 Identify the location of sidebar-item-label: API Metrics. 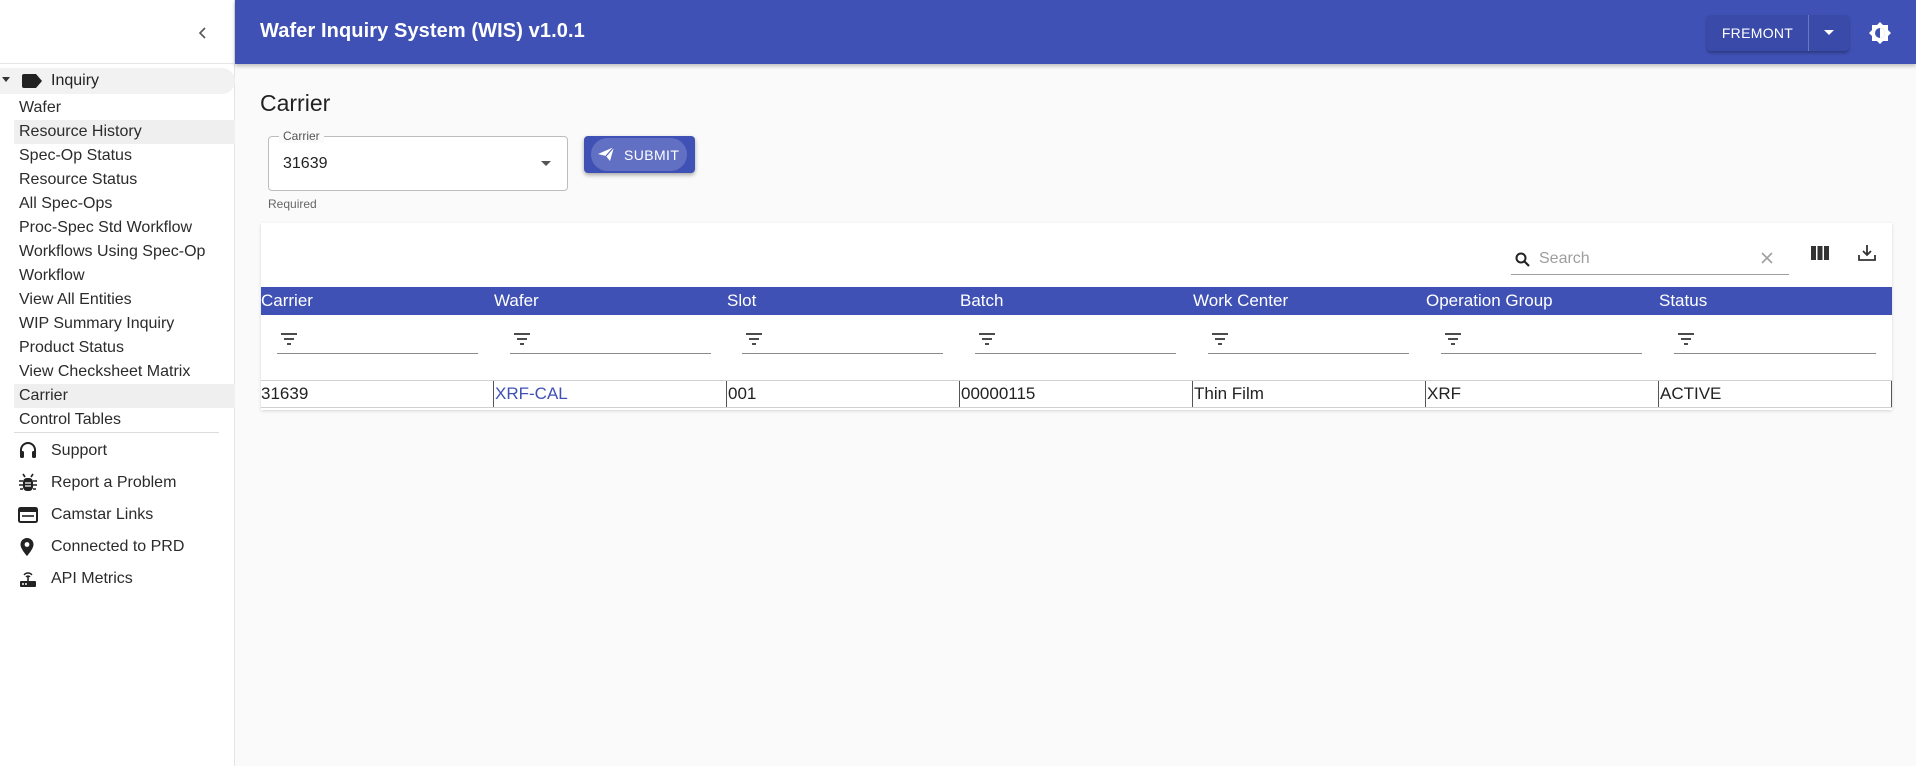
(92, 578).